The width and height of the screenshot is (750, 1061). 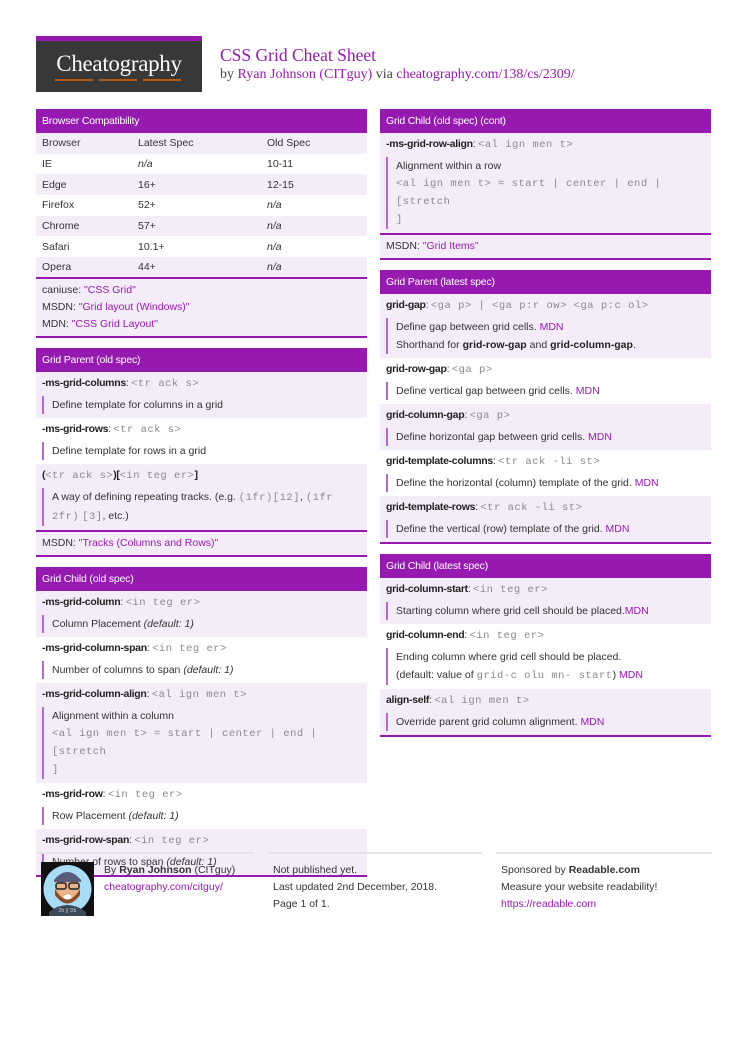 What do you see at coordinates (47, 164) in the screenshot?
I see `browser-cell: IE` at bounding box center [47, 164].